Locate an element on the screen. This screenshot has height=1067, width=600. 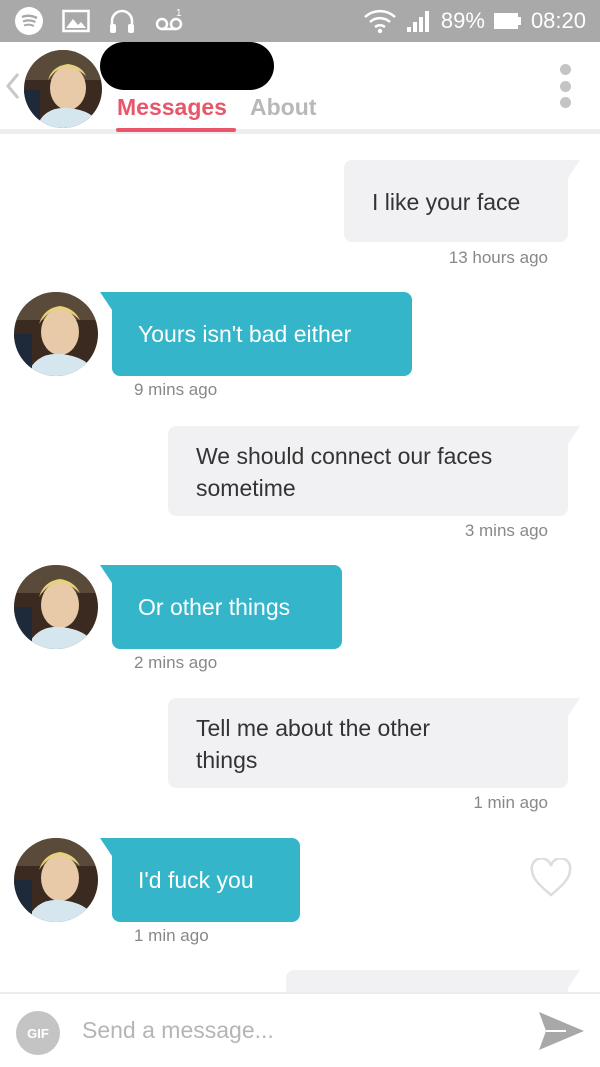
active-tab-indicator is located at coordinates (176, 130).